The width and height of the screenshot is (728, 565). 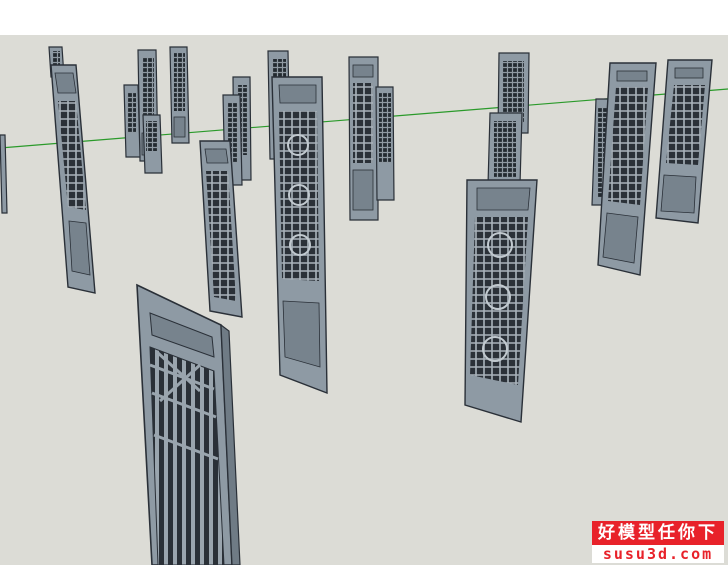 What do you see at coordinates (73, 179) in the screenshot?
I see `door-panel-left-tall` at bounding box center [73, 179].